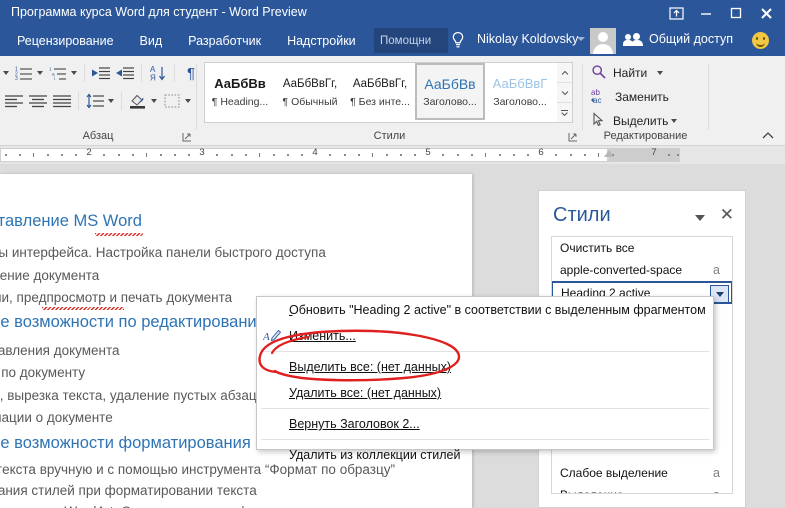 The image size is (785, 508). I want to click on select-button: Выделить, so click(635, 121).